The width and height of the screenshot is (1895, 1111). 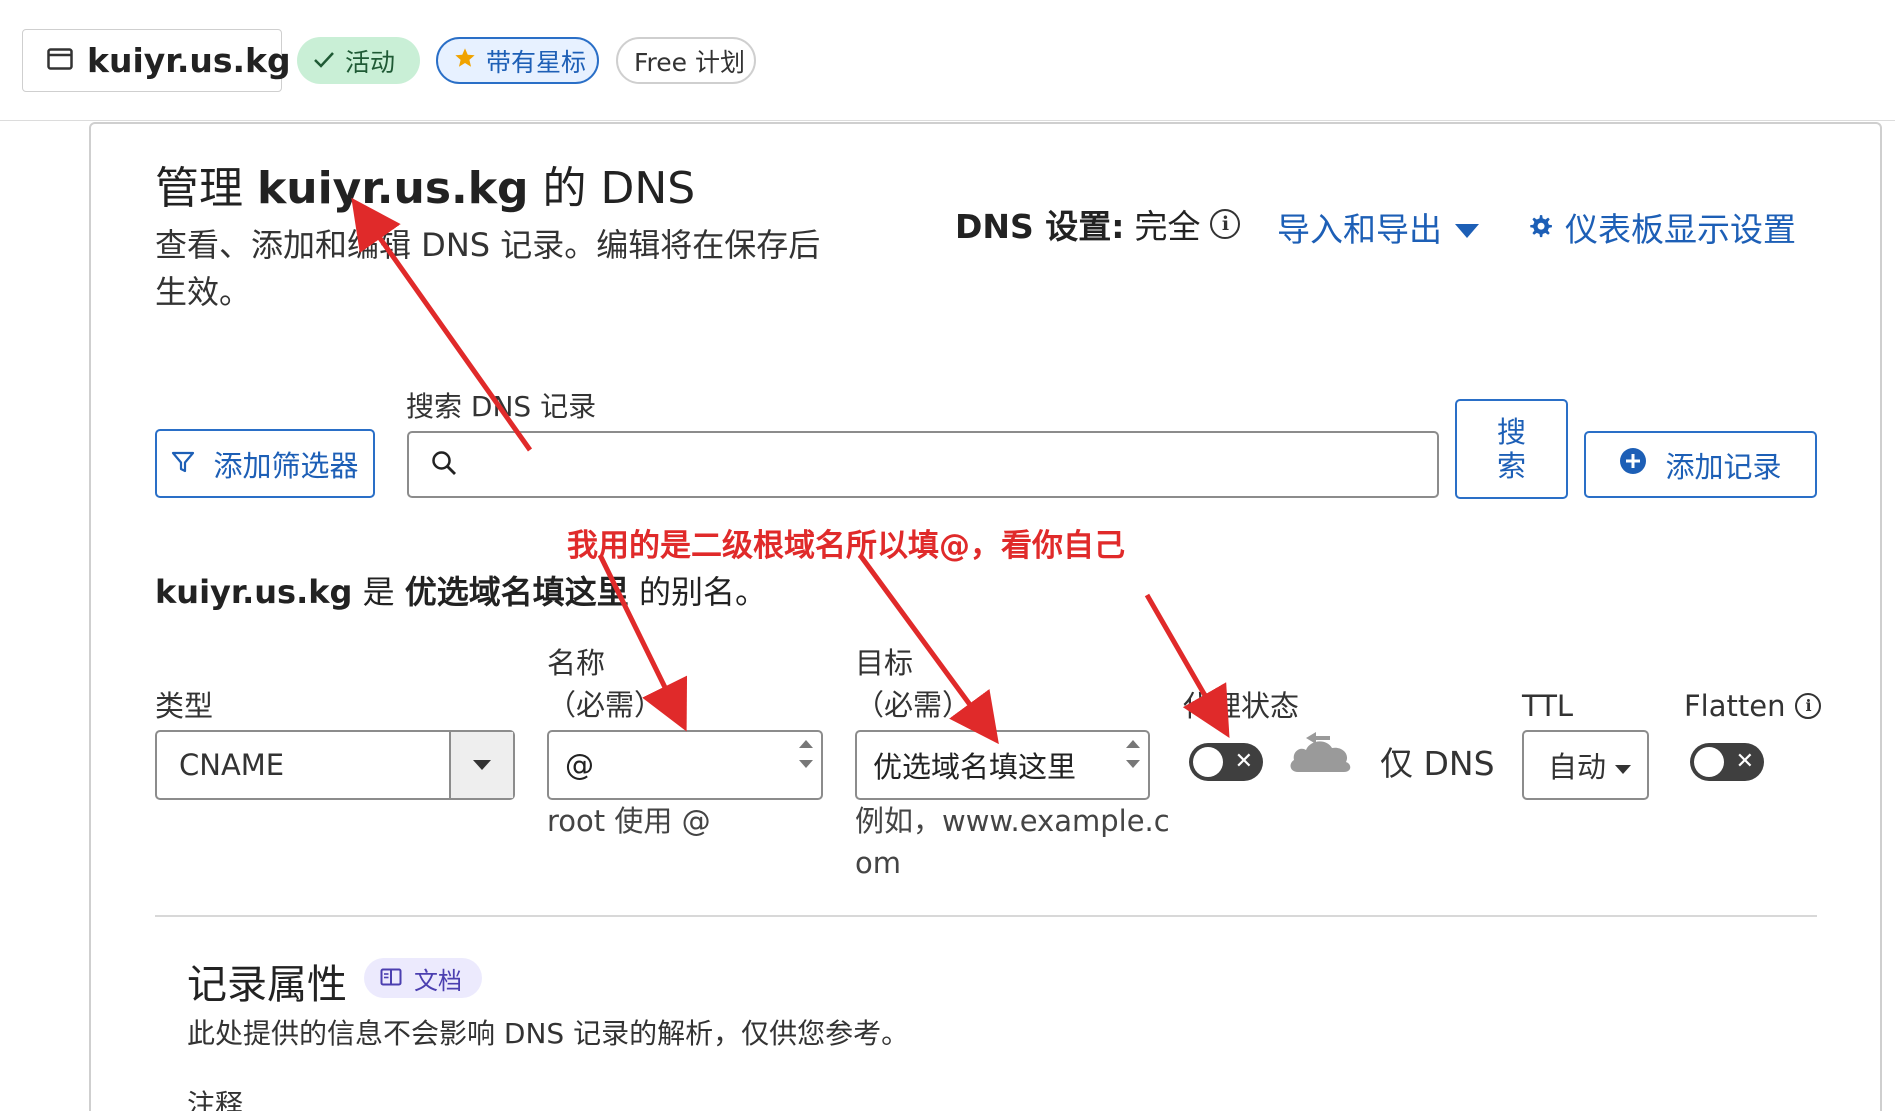 I want to click on alias-target: 优选域名填这里, so click(x=516, y=592).